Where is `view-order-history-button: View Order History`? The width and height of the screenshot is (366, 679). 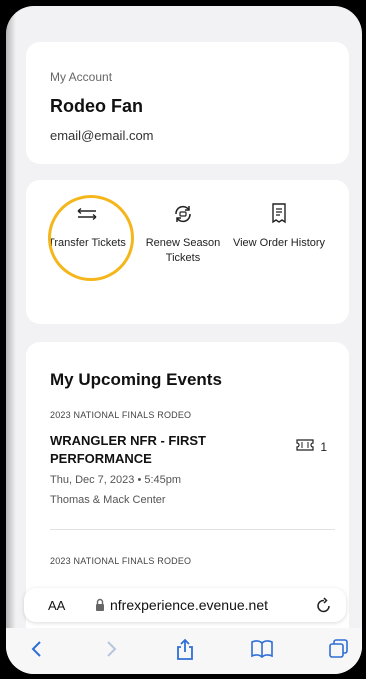 view-order-history-button: View Order History is located at coordinates (279, 225).